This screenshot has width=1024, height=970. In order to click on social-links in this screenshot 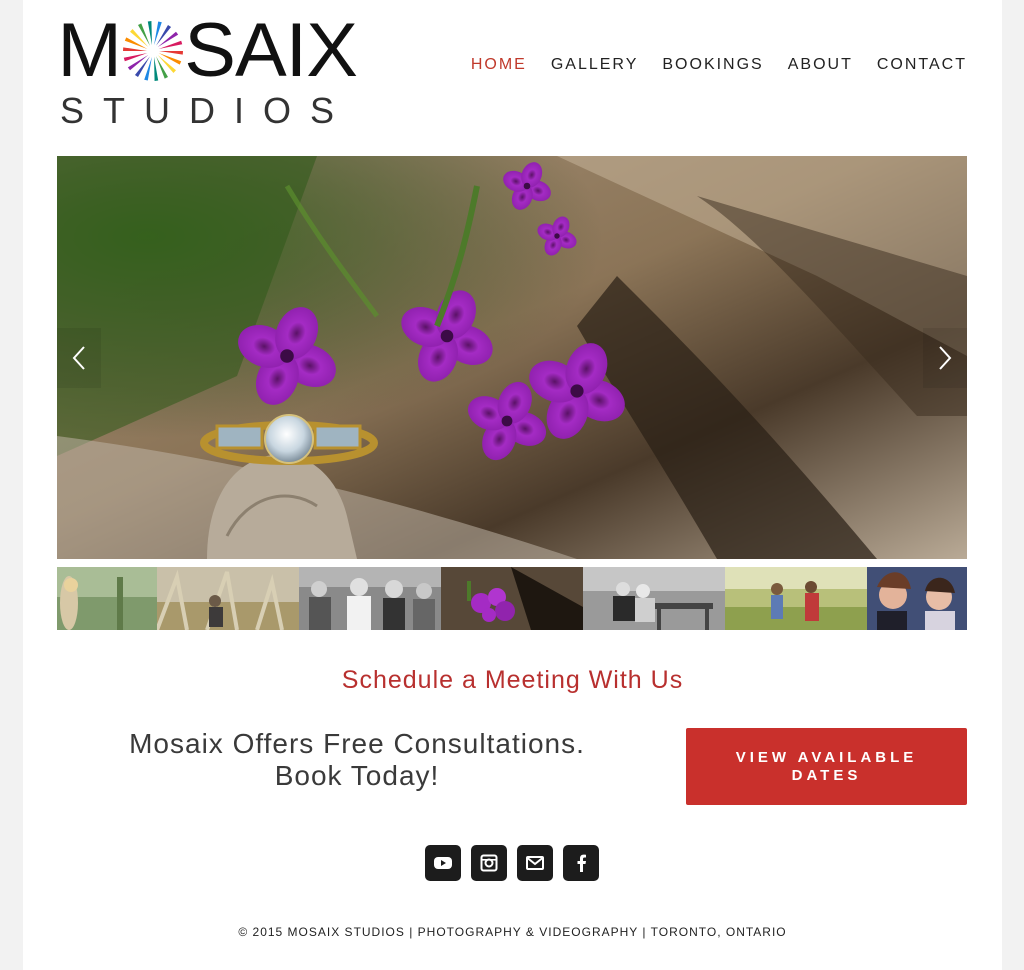, I will do `click(512, 863)`.